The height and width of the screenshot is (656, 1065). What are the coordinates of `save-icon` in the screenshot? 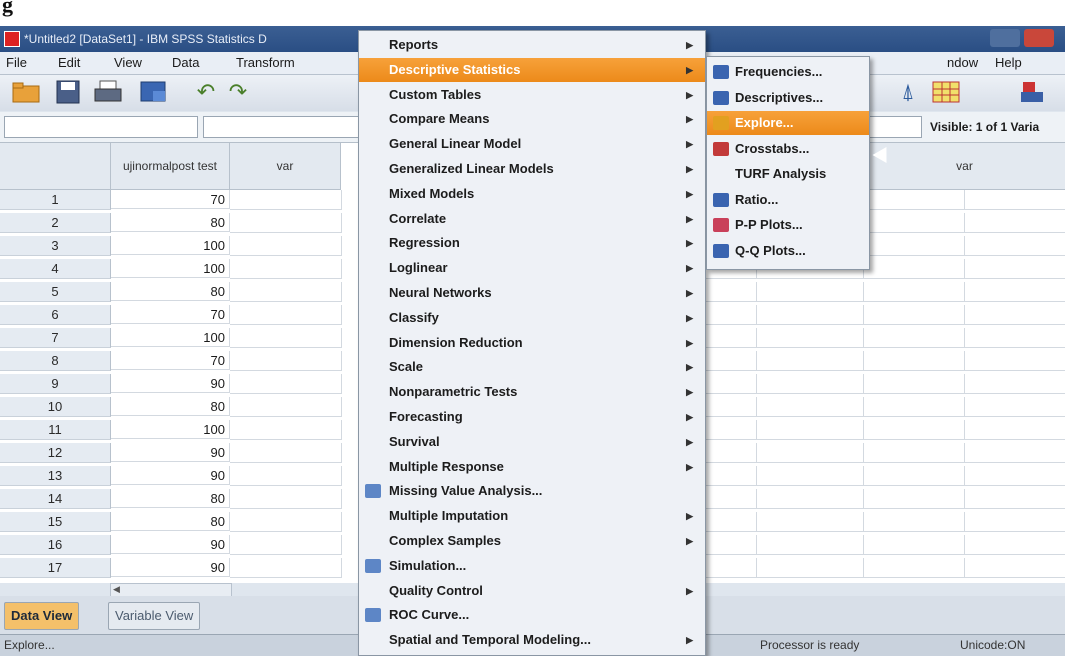 It's located at (68, 92).